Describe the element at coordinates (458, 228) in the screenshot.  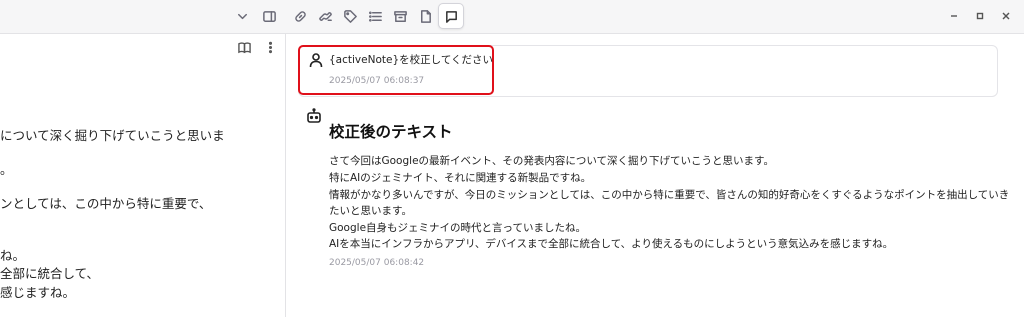
I see `assistant-line: Google自身もジェミナイの時代と言っていましたね。` at that location.